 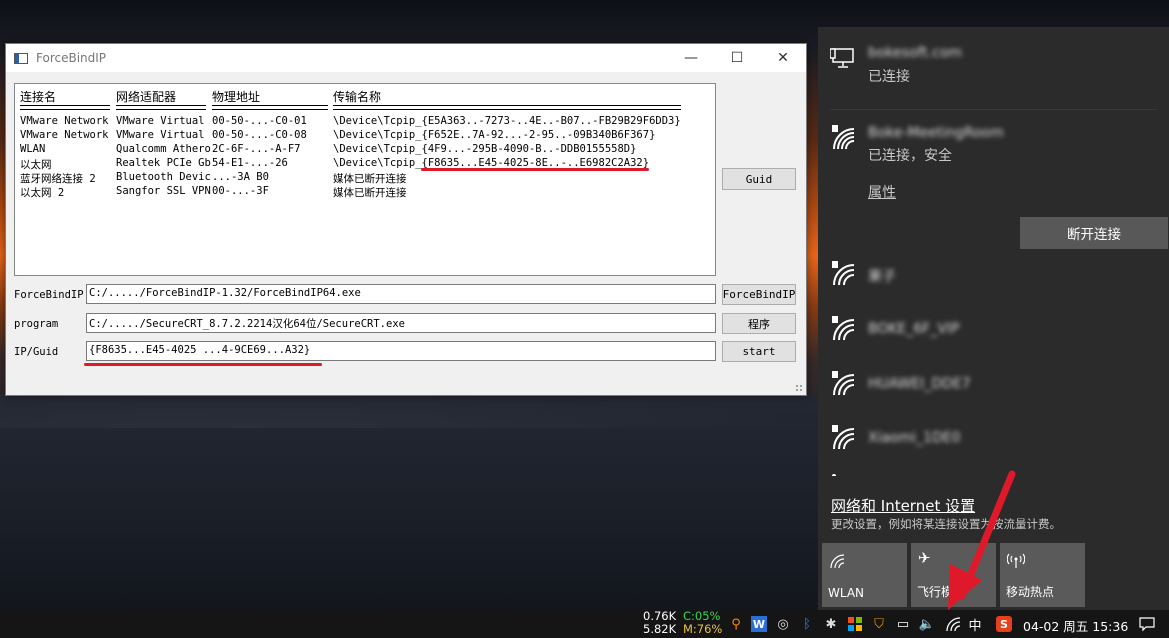 I want to click on wired-status: 已连接, so click(x=889, y=77).